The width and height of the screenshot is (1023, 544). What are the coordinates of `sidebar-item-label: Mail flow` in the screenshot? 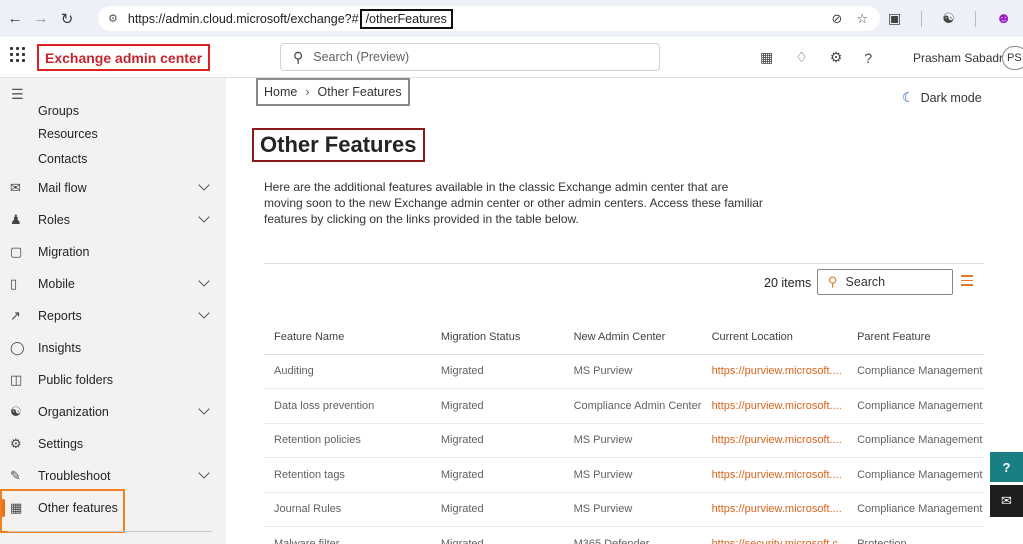 It's located at (62, 188).